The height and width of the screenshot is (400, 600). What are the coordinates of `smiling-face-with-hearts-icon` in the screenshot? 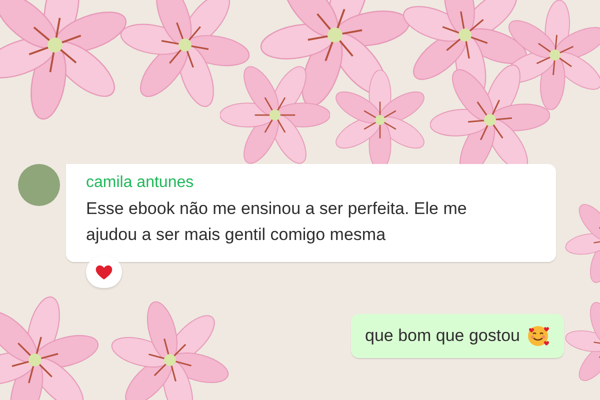 It's located at (538, 336).